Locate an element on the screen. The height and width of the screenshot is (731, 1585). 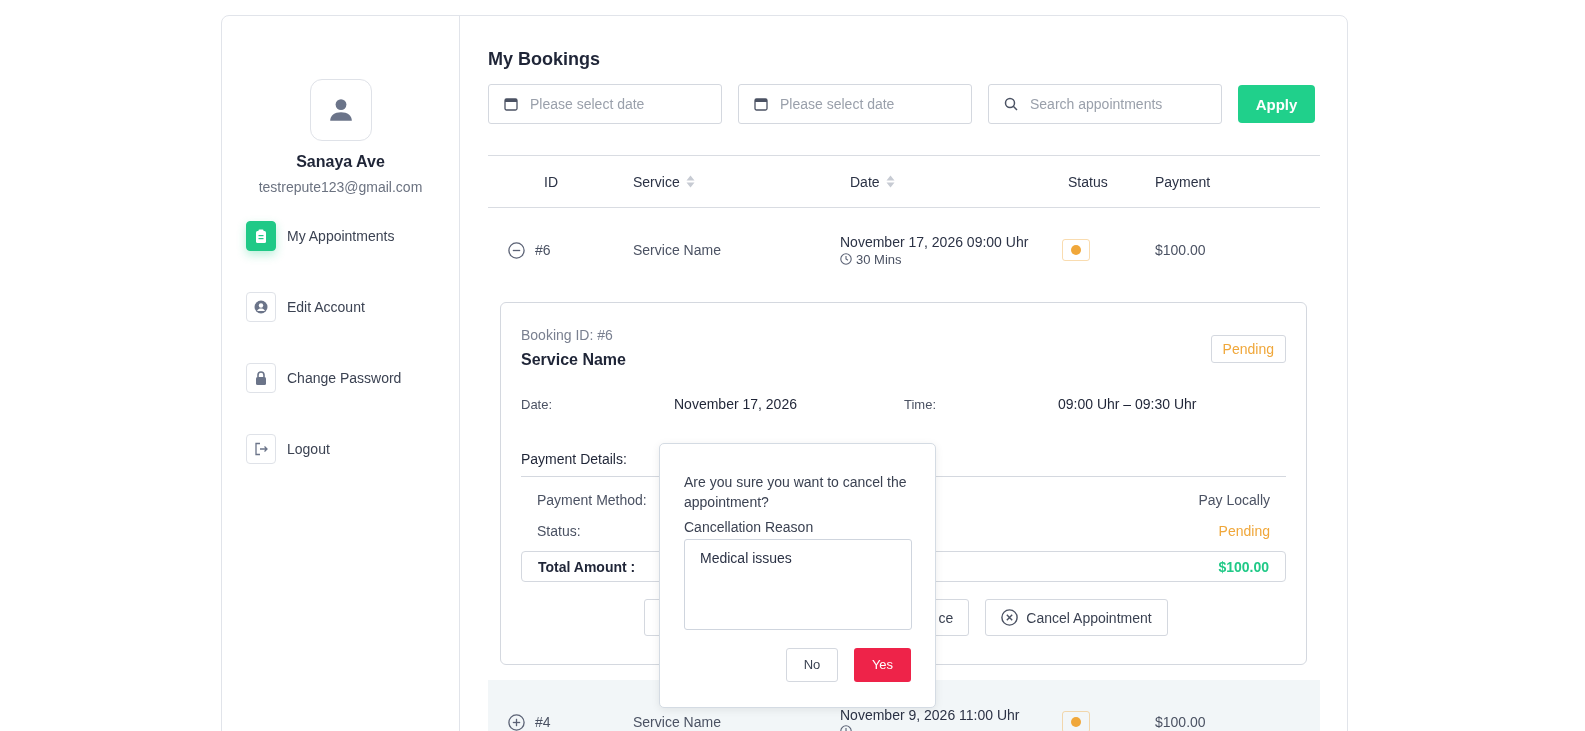
date-value: November 17, 2026 is located at coordinates (736, 404).